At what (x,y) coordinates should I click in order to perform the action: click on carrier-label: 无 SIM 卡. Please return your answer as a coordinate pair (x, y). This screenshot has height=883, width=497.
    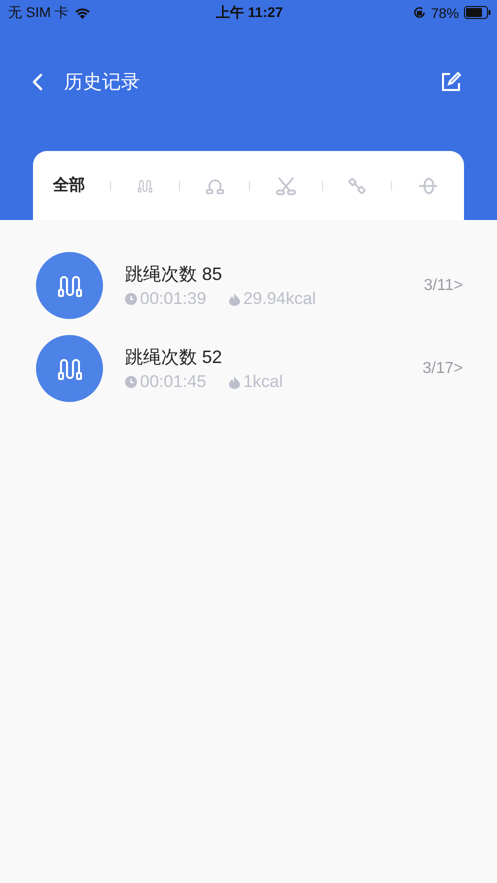
    Looking at the image, I should click on (38, 13).